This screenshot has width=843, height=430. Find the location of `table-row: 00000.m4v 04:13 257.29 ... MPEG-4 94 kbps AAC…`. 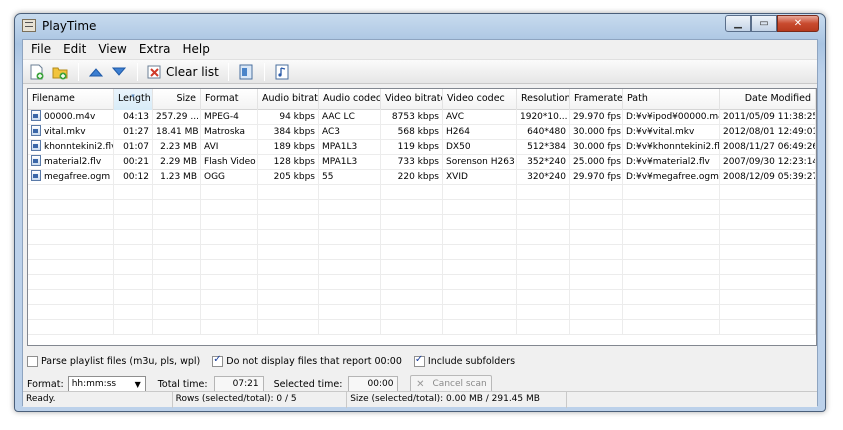

table-row: 00000.m4v 04:13 257.29 ... MPEG-4 94 kbps AAC… is located at coordinates (422, 117).